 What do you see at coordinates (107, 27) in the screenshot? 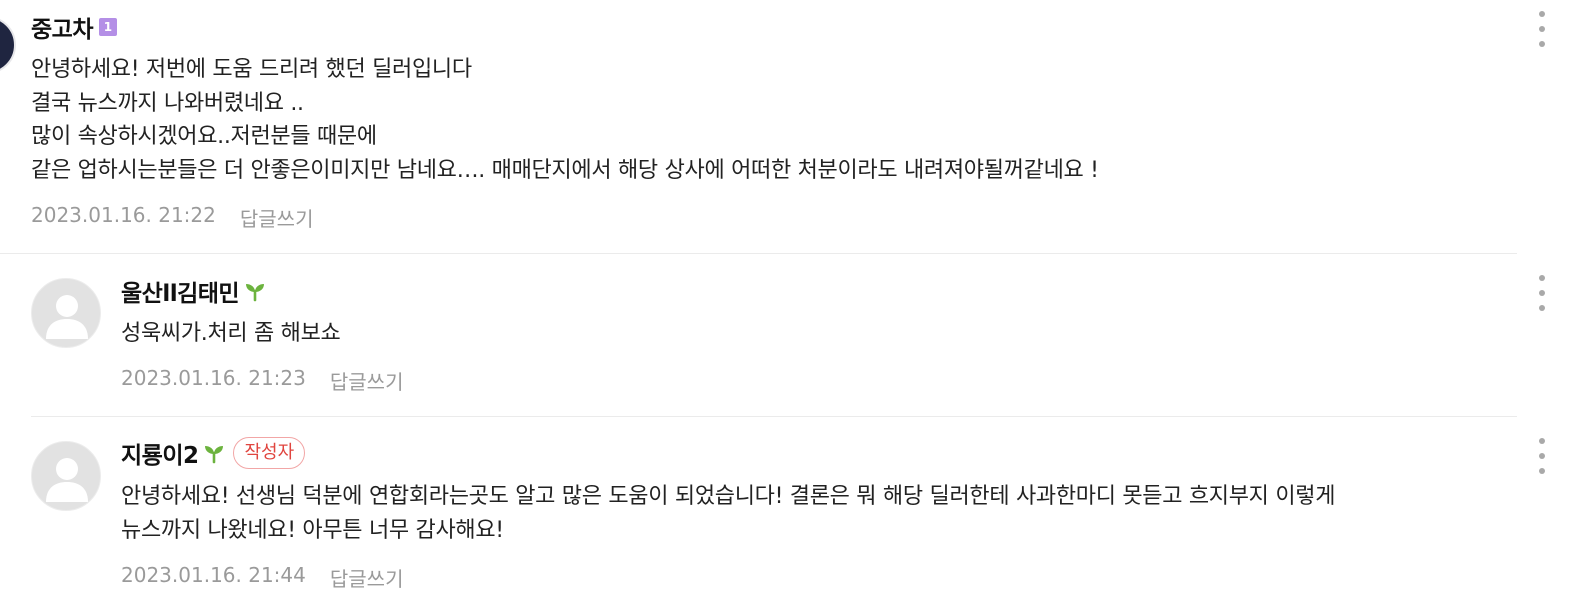
I see `level-badge: 1` at bounding box center [107, 27].